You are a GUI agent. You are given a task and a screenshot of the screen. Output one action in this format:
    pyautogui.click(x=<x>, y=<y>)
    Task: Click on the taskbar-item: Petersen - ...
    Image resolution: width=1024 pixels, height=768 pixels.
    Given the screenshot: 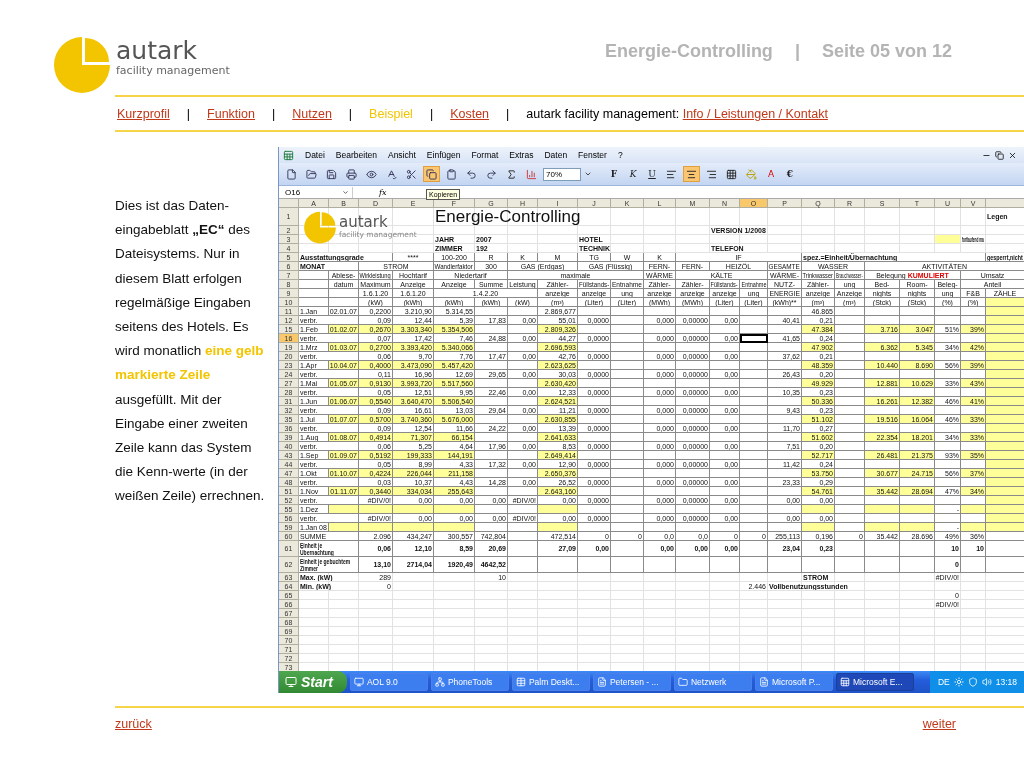 What is the action you would take?
    pyautogui.click(x=631, y=682)
    